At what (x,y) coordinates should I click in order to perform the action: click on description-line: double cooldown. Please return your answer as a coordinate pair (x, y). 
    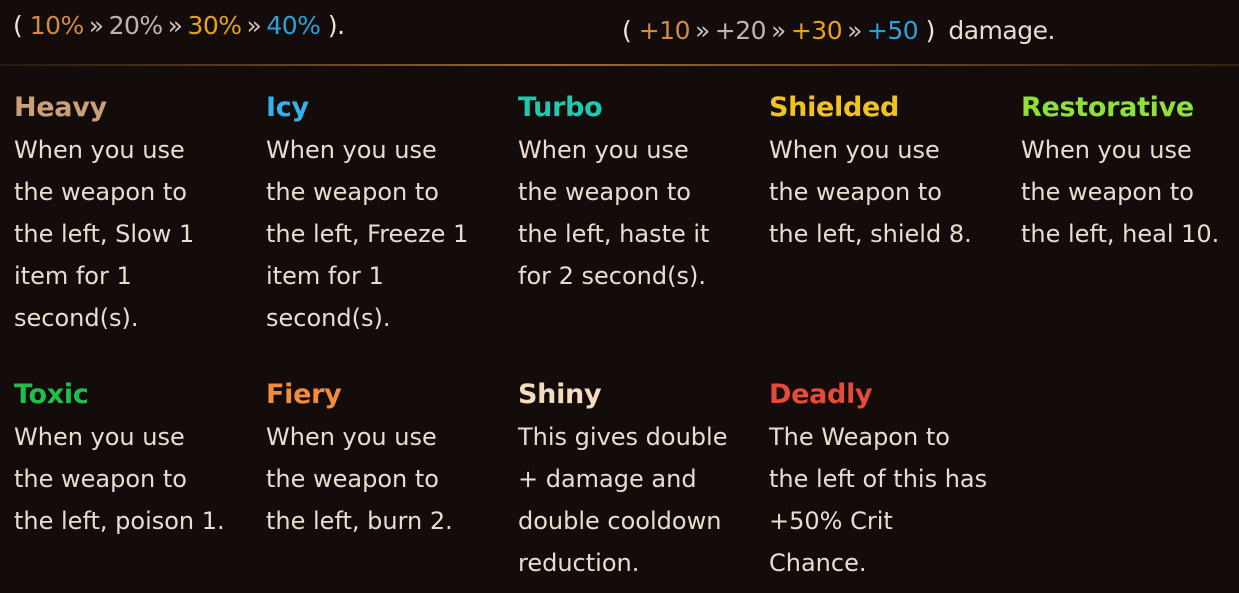
    Looking at the image, I should click on (620, 521).